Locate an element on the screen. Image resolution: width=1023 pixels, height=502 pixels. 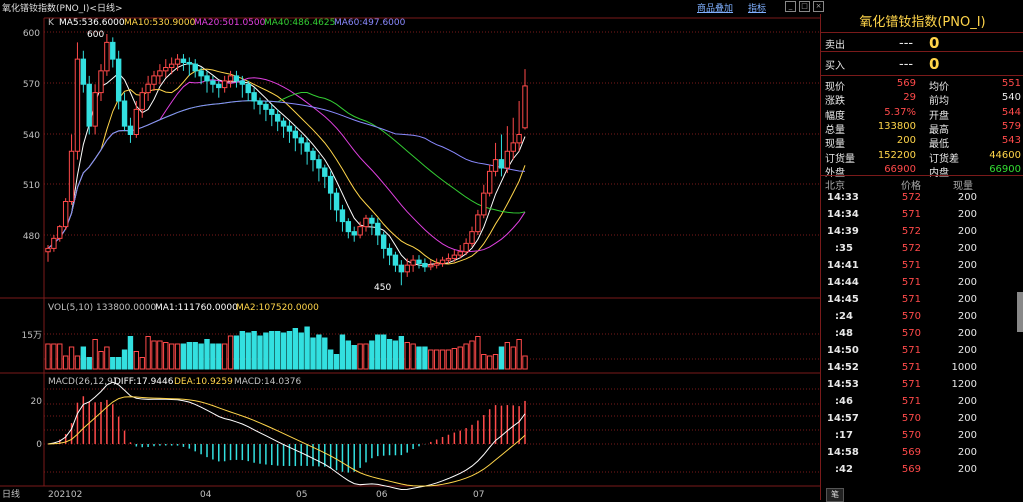
tick-time: :48 is located at coordinates (844, 333).